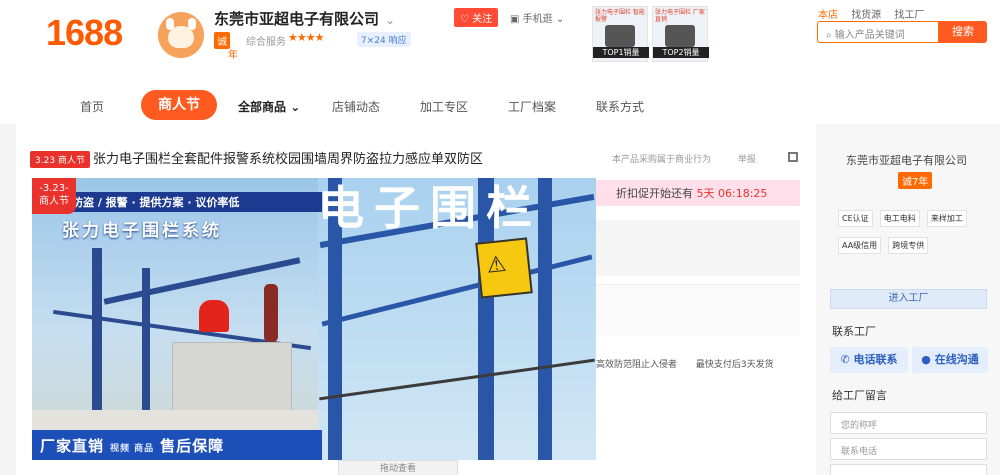  I want to click on drag-view-tab: 拖动查看, so click(398, 467).